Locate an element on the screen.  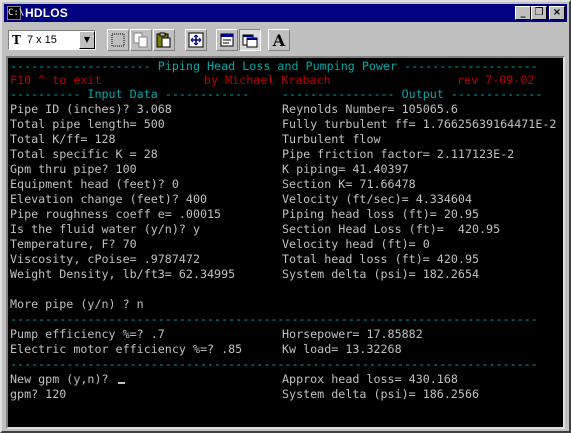
output-line: Pipe friction factor= 2.117123E-2 is located at coordinates (398, 154).